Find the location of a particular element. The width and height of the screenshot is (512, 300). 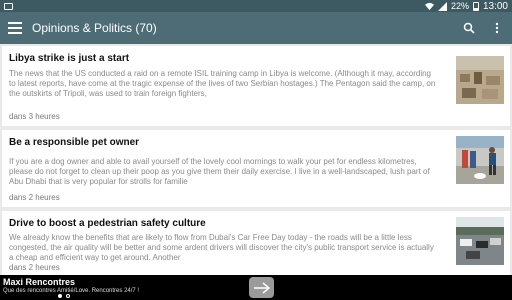

battery-icon is located at coordinates (475, 6).